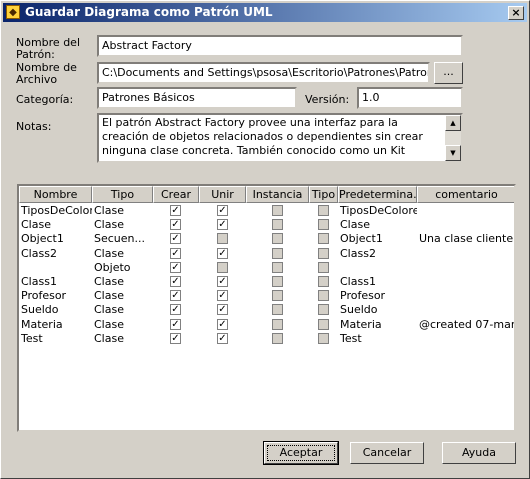 This screenshot has height=479, width=530. I want to click on cancelar-button: Cancelar, so click(387, 453).